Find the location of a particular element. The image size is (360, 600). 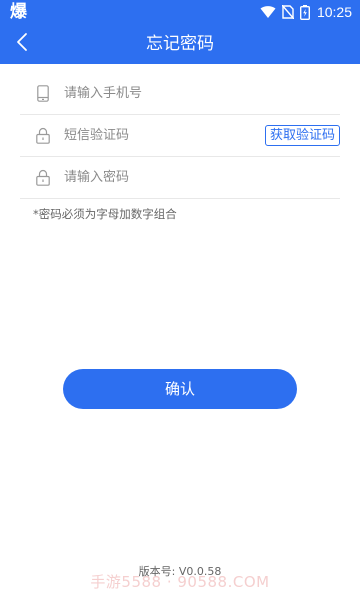

app-header: 忘记密码 is located at coordinates (180, 44).